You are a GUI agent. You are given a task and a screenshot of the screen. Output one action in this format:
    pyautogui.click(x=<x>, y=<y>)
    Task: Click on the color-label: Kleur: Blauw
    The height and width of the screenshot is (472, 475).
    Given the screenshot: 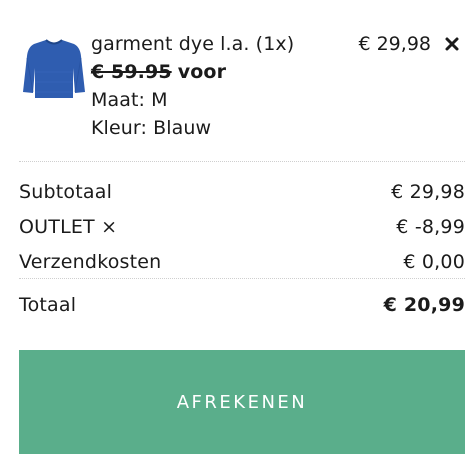 What is the action you would take?
    pyautogui.click(x=151, y=128)
    